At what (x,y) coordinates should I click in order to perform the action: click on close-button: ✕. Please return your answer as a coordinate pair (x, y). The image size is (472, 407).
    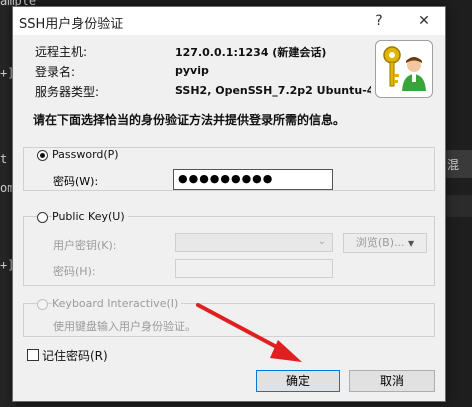
    Looking at the image, I should click on (424, 21).